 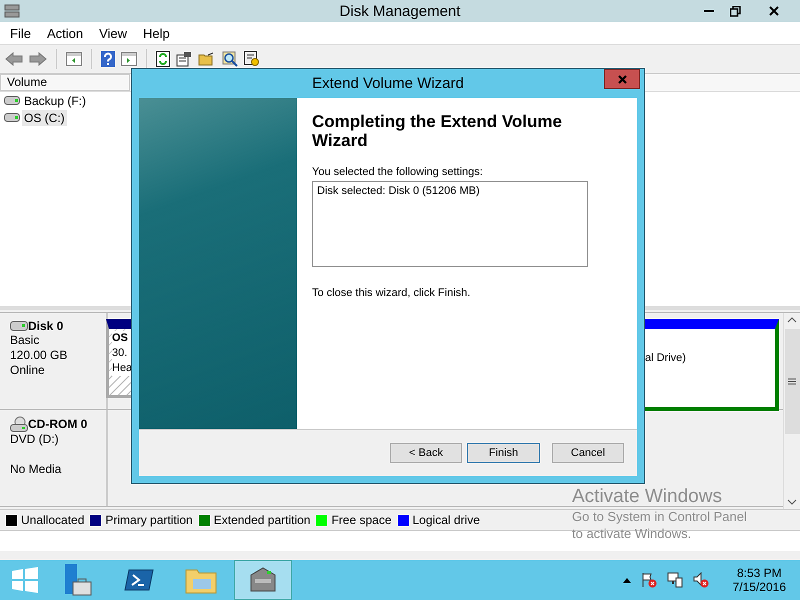 I want to click on disk-app-icon, so click(x=12, y=11).